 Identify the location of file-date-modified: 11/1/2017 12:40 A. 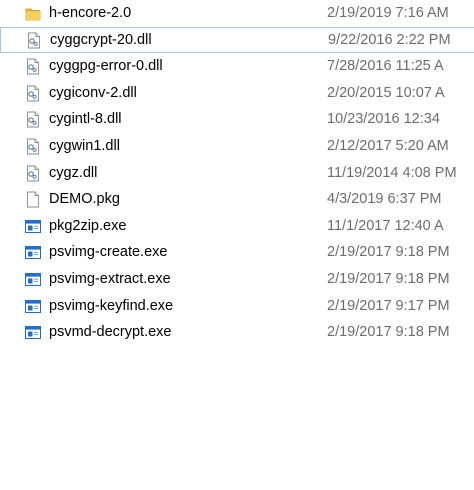
(385, 225).